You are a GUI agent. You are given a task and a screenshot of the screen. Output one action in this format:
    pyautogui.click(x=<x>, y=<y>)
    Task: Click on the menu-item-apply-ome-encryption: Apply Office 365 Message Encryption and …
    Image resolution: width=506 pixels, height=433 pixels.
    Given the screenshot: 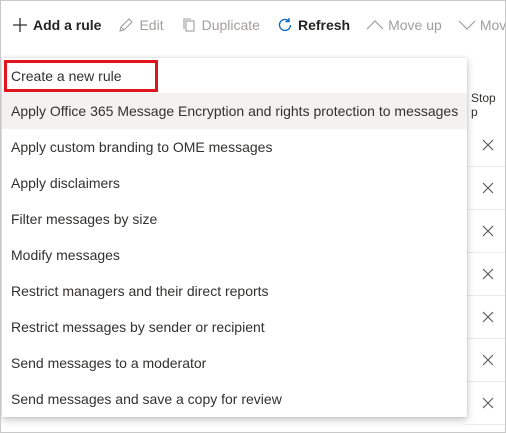 What is the action you would take?
    pyautogui.click(x=234, y=111)
    